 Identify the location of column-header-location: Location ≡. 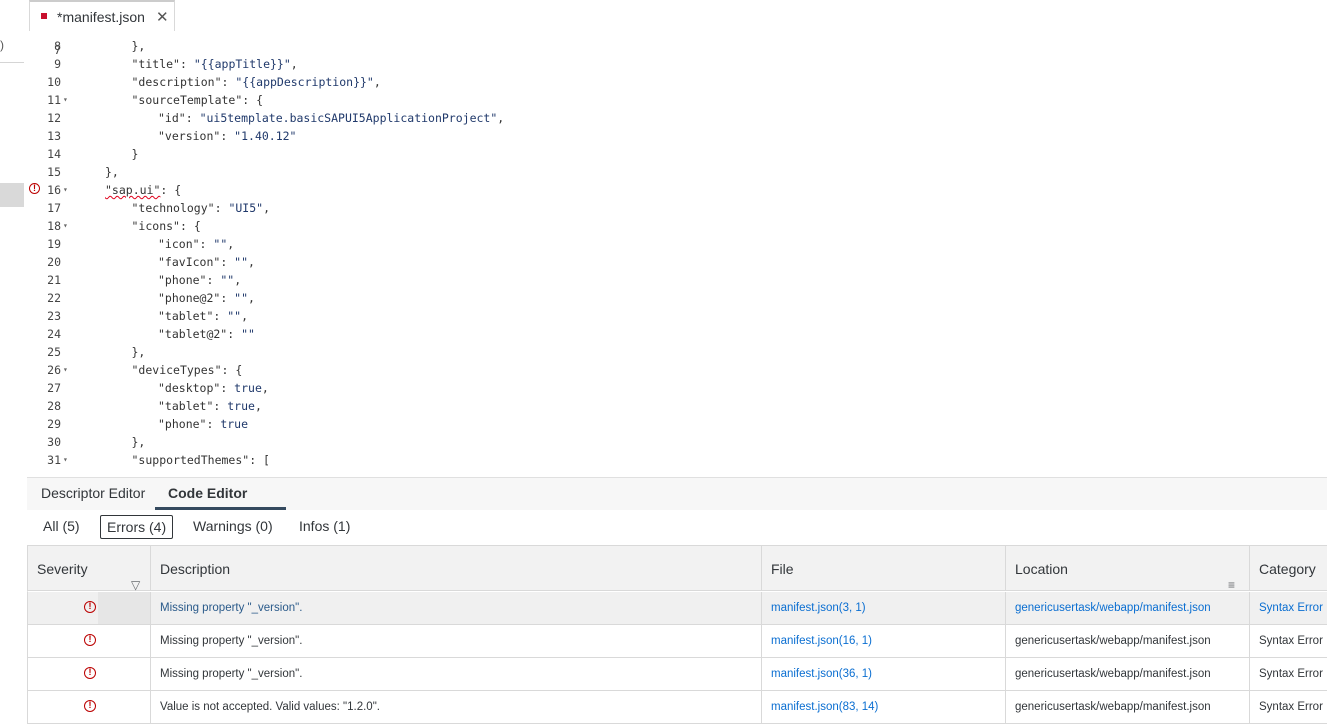
(1128, 568).